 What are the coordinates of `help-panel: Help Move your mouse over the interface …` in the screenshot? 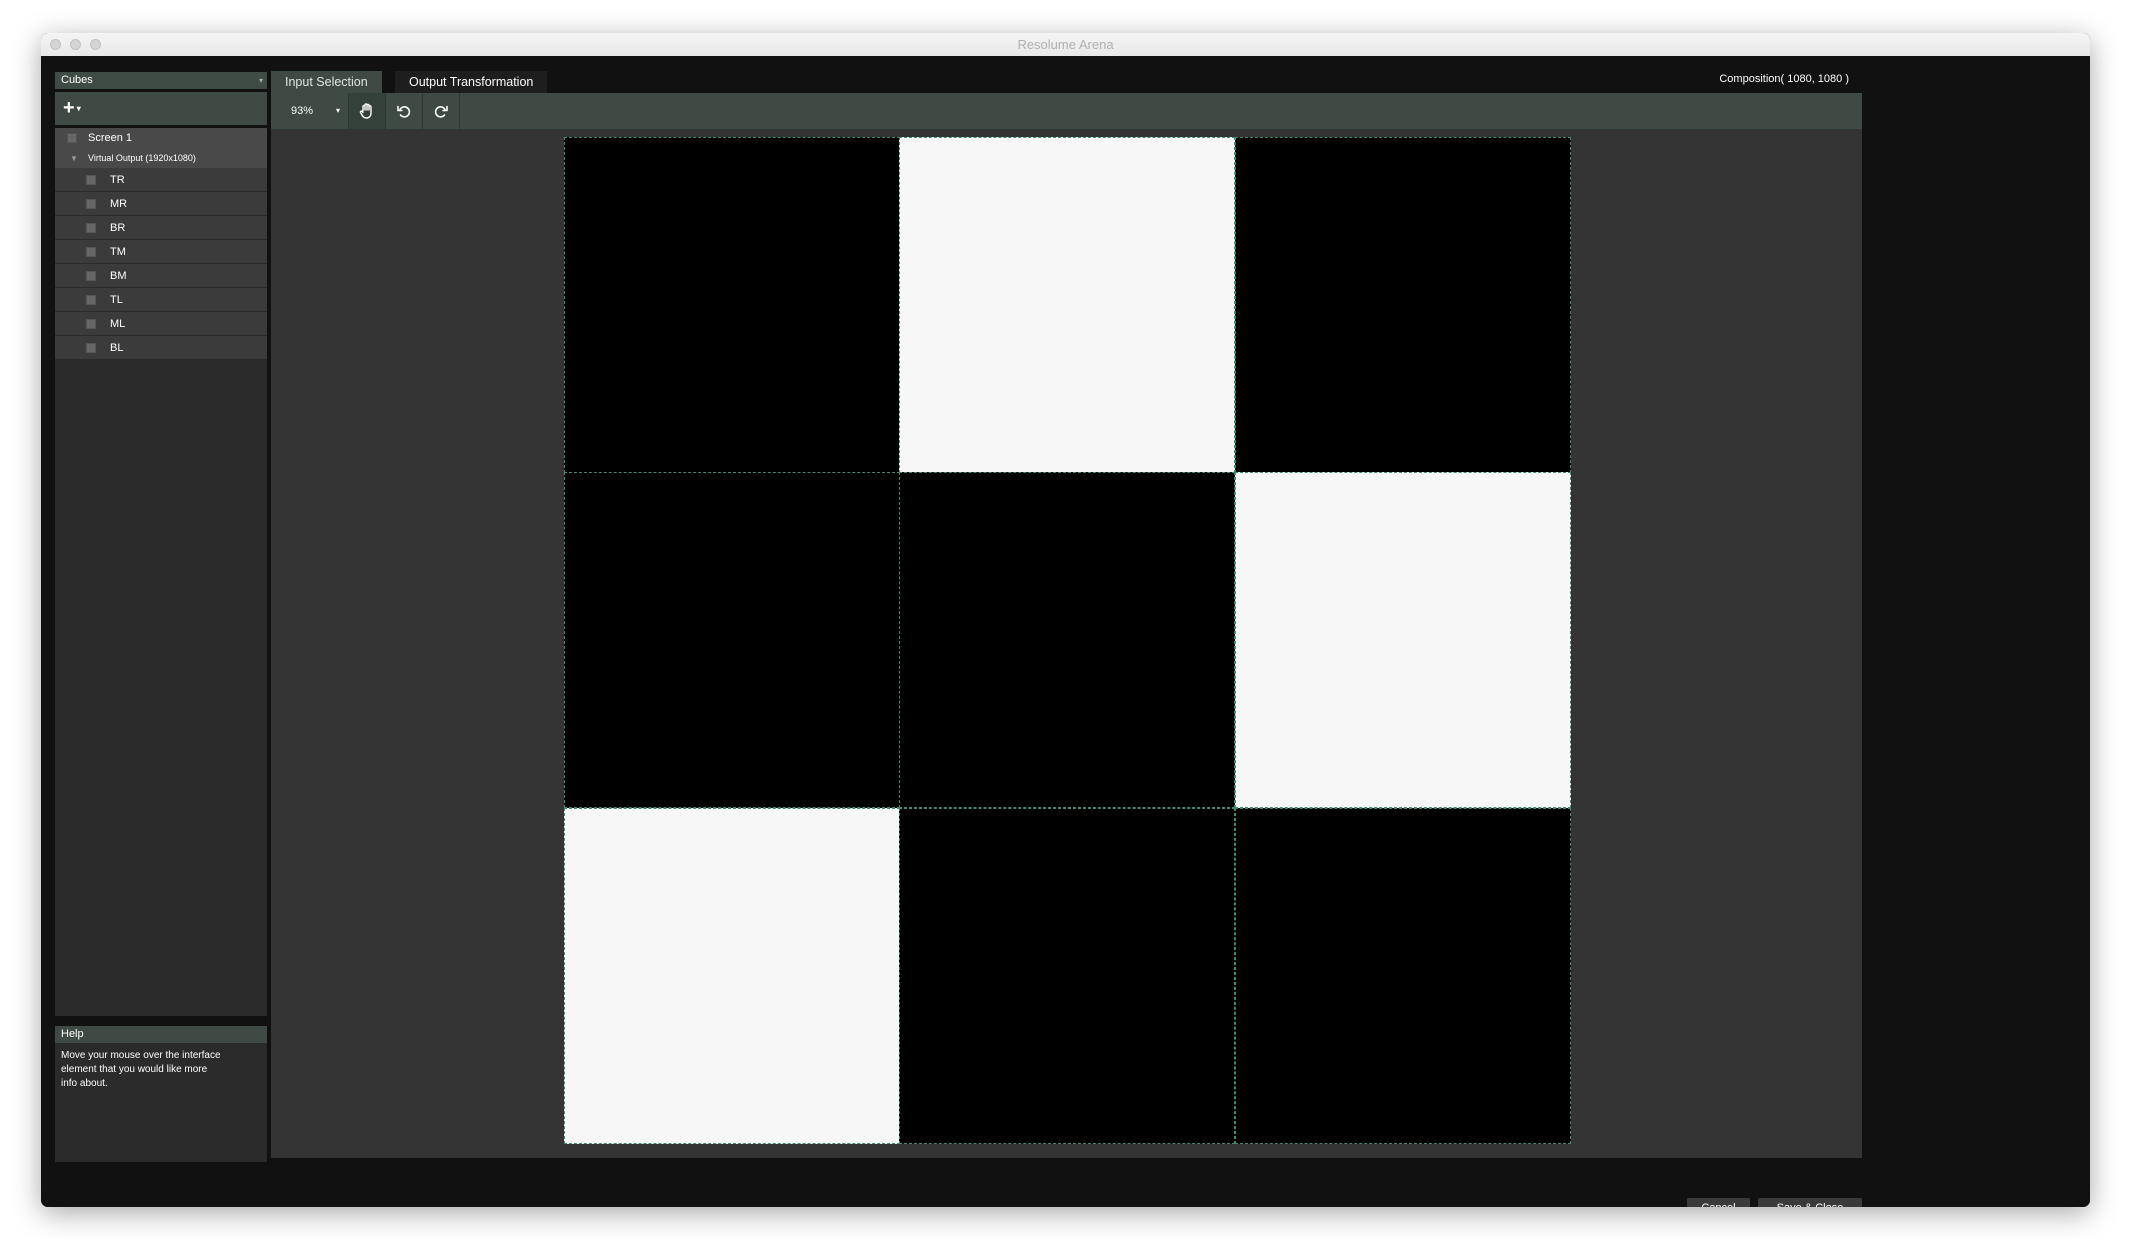 It's located at (161, 1094).